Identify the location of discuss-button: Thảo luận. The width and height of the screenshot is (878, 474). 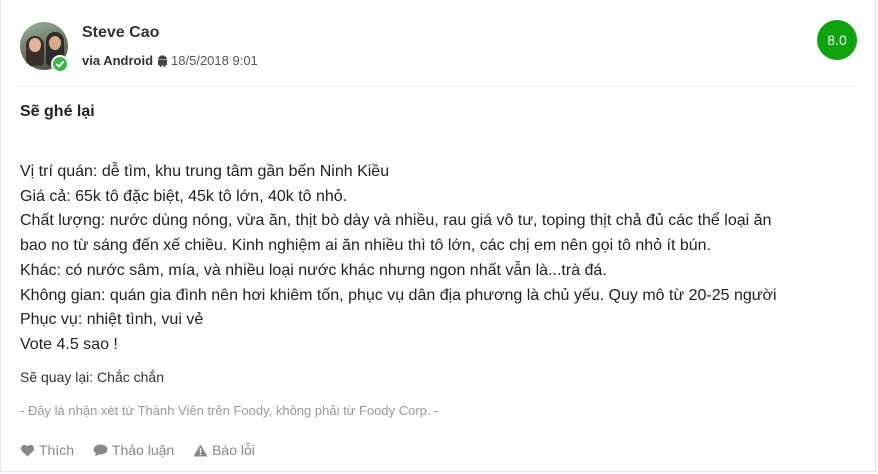
(133, 450).